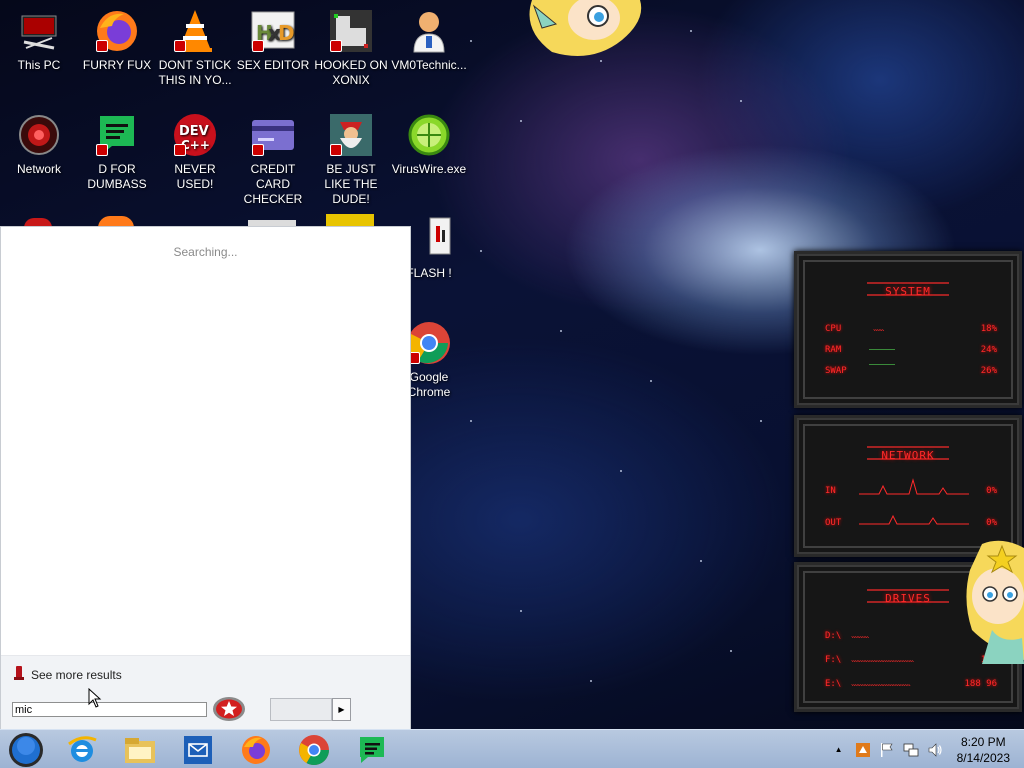  What do you see at coordinates (229, 709) in the screenshot?
I see `star-search-button` at bounding box center [229, 709].